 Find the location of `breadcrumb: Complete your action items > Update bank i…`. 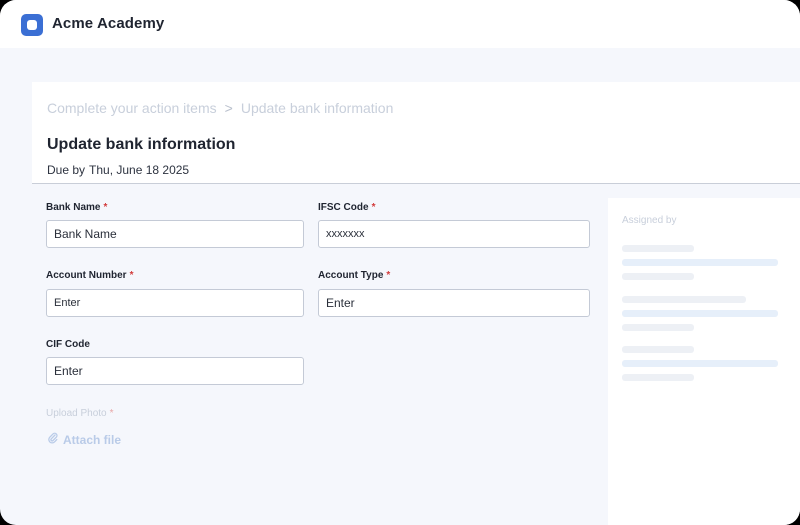

breadcrumb: Complete your action items > Update bank i… is located at coordinates (220, 108).